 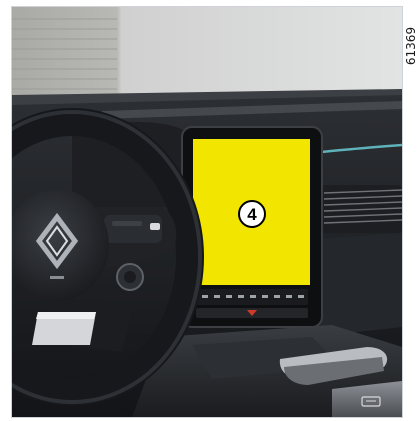 What do you see at coordinates (252, 214) in the screenshot?
I see `callout-number: 4` at bounding box center [252, 214].